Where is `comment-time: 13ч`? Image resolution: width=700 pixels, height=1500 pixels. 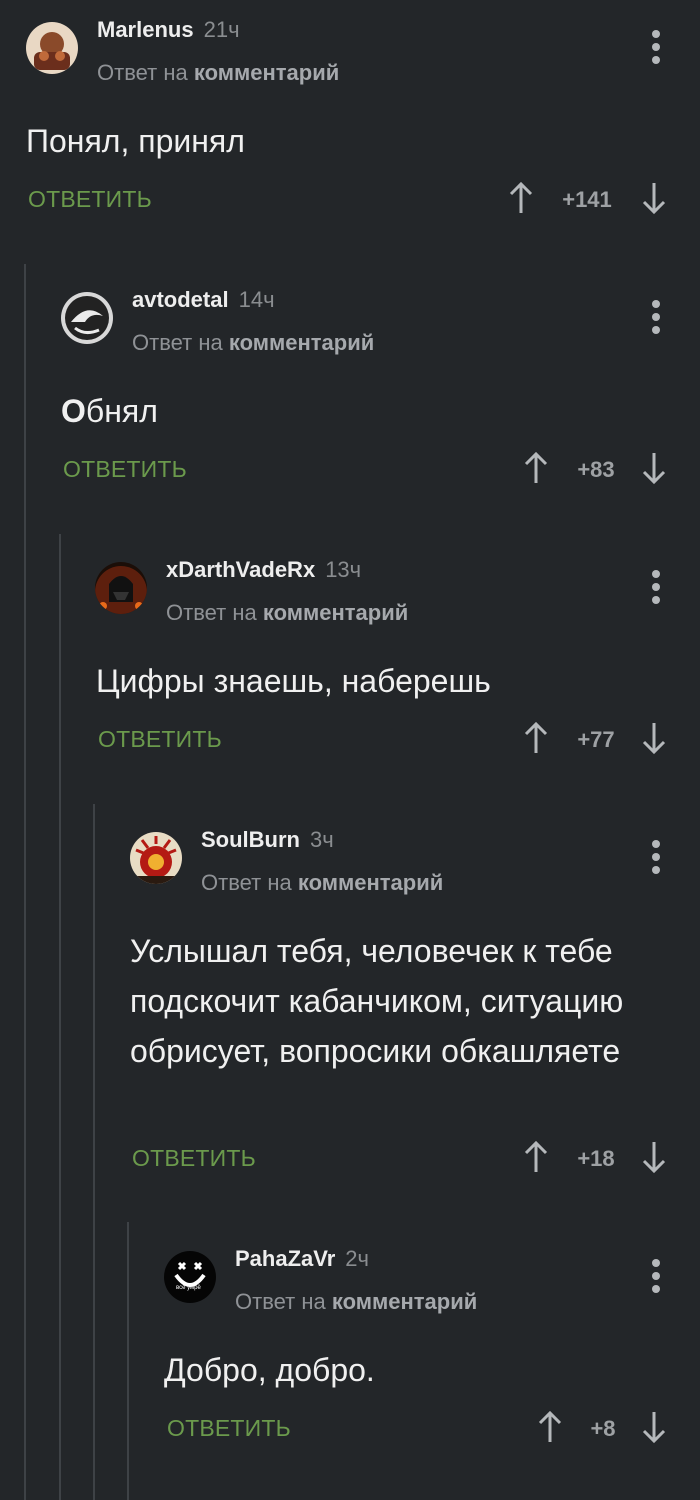
comment-time: 13ч is located at coordinates (343, 569).